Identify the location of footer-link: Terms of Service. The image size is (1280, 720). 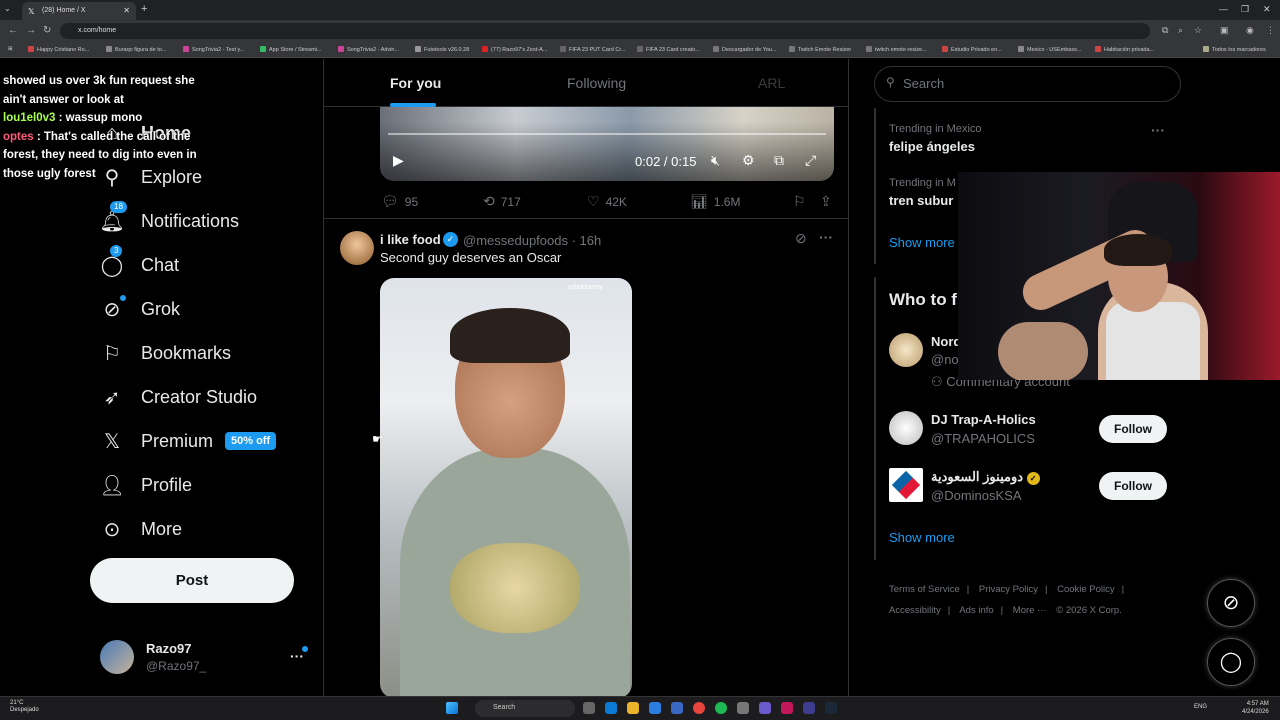
(924, 589).